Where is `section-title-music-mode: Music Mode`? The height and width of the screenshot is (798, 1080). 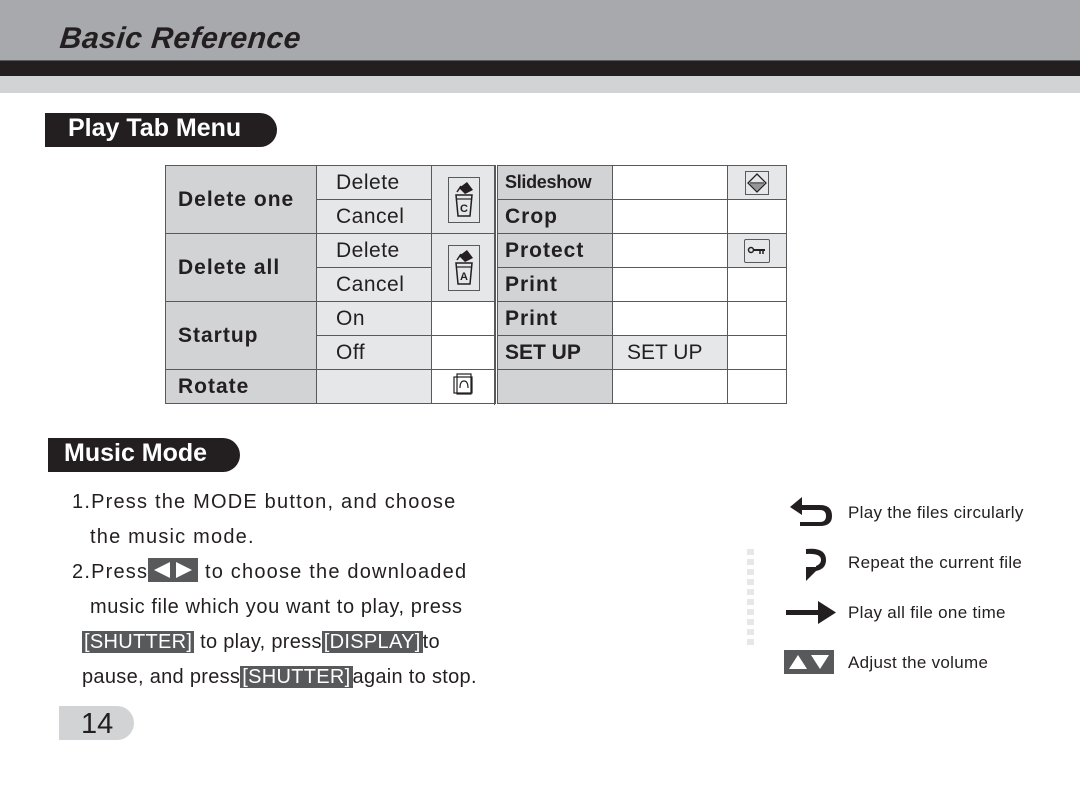 section-title-music-mode: Music Mode is located at coordinates (144, 455).